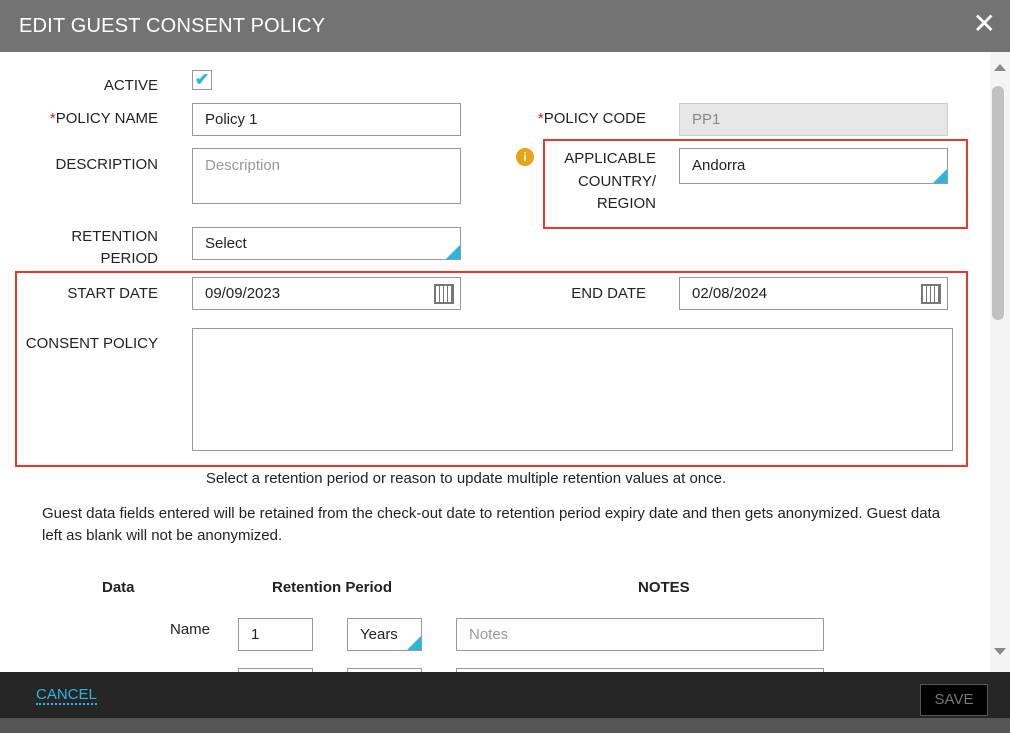 This screenshot has height=733, width=1010. Describe the element at coordinates (112, 293) in the screenshot. I see `start-date-label: START DATE` at that location.